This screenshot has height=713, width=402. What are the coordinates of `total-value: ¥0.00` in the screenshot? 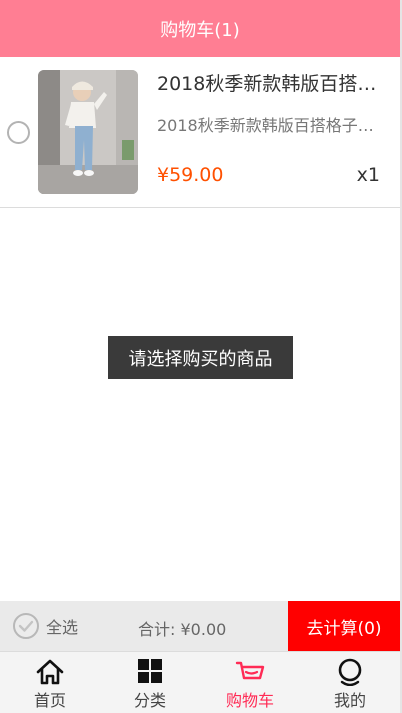 It's located at (203, 629).